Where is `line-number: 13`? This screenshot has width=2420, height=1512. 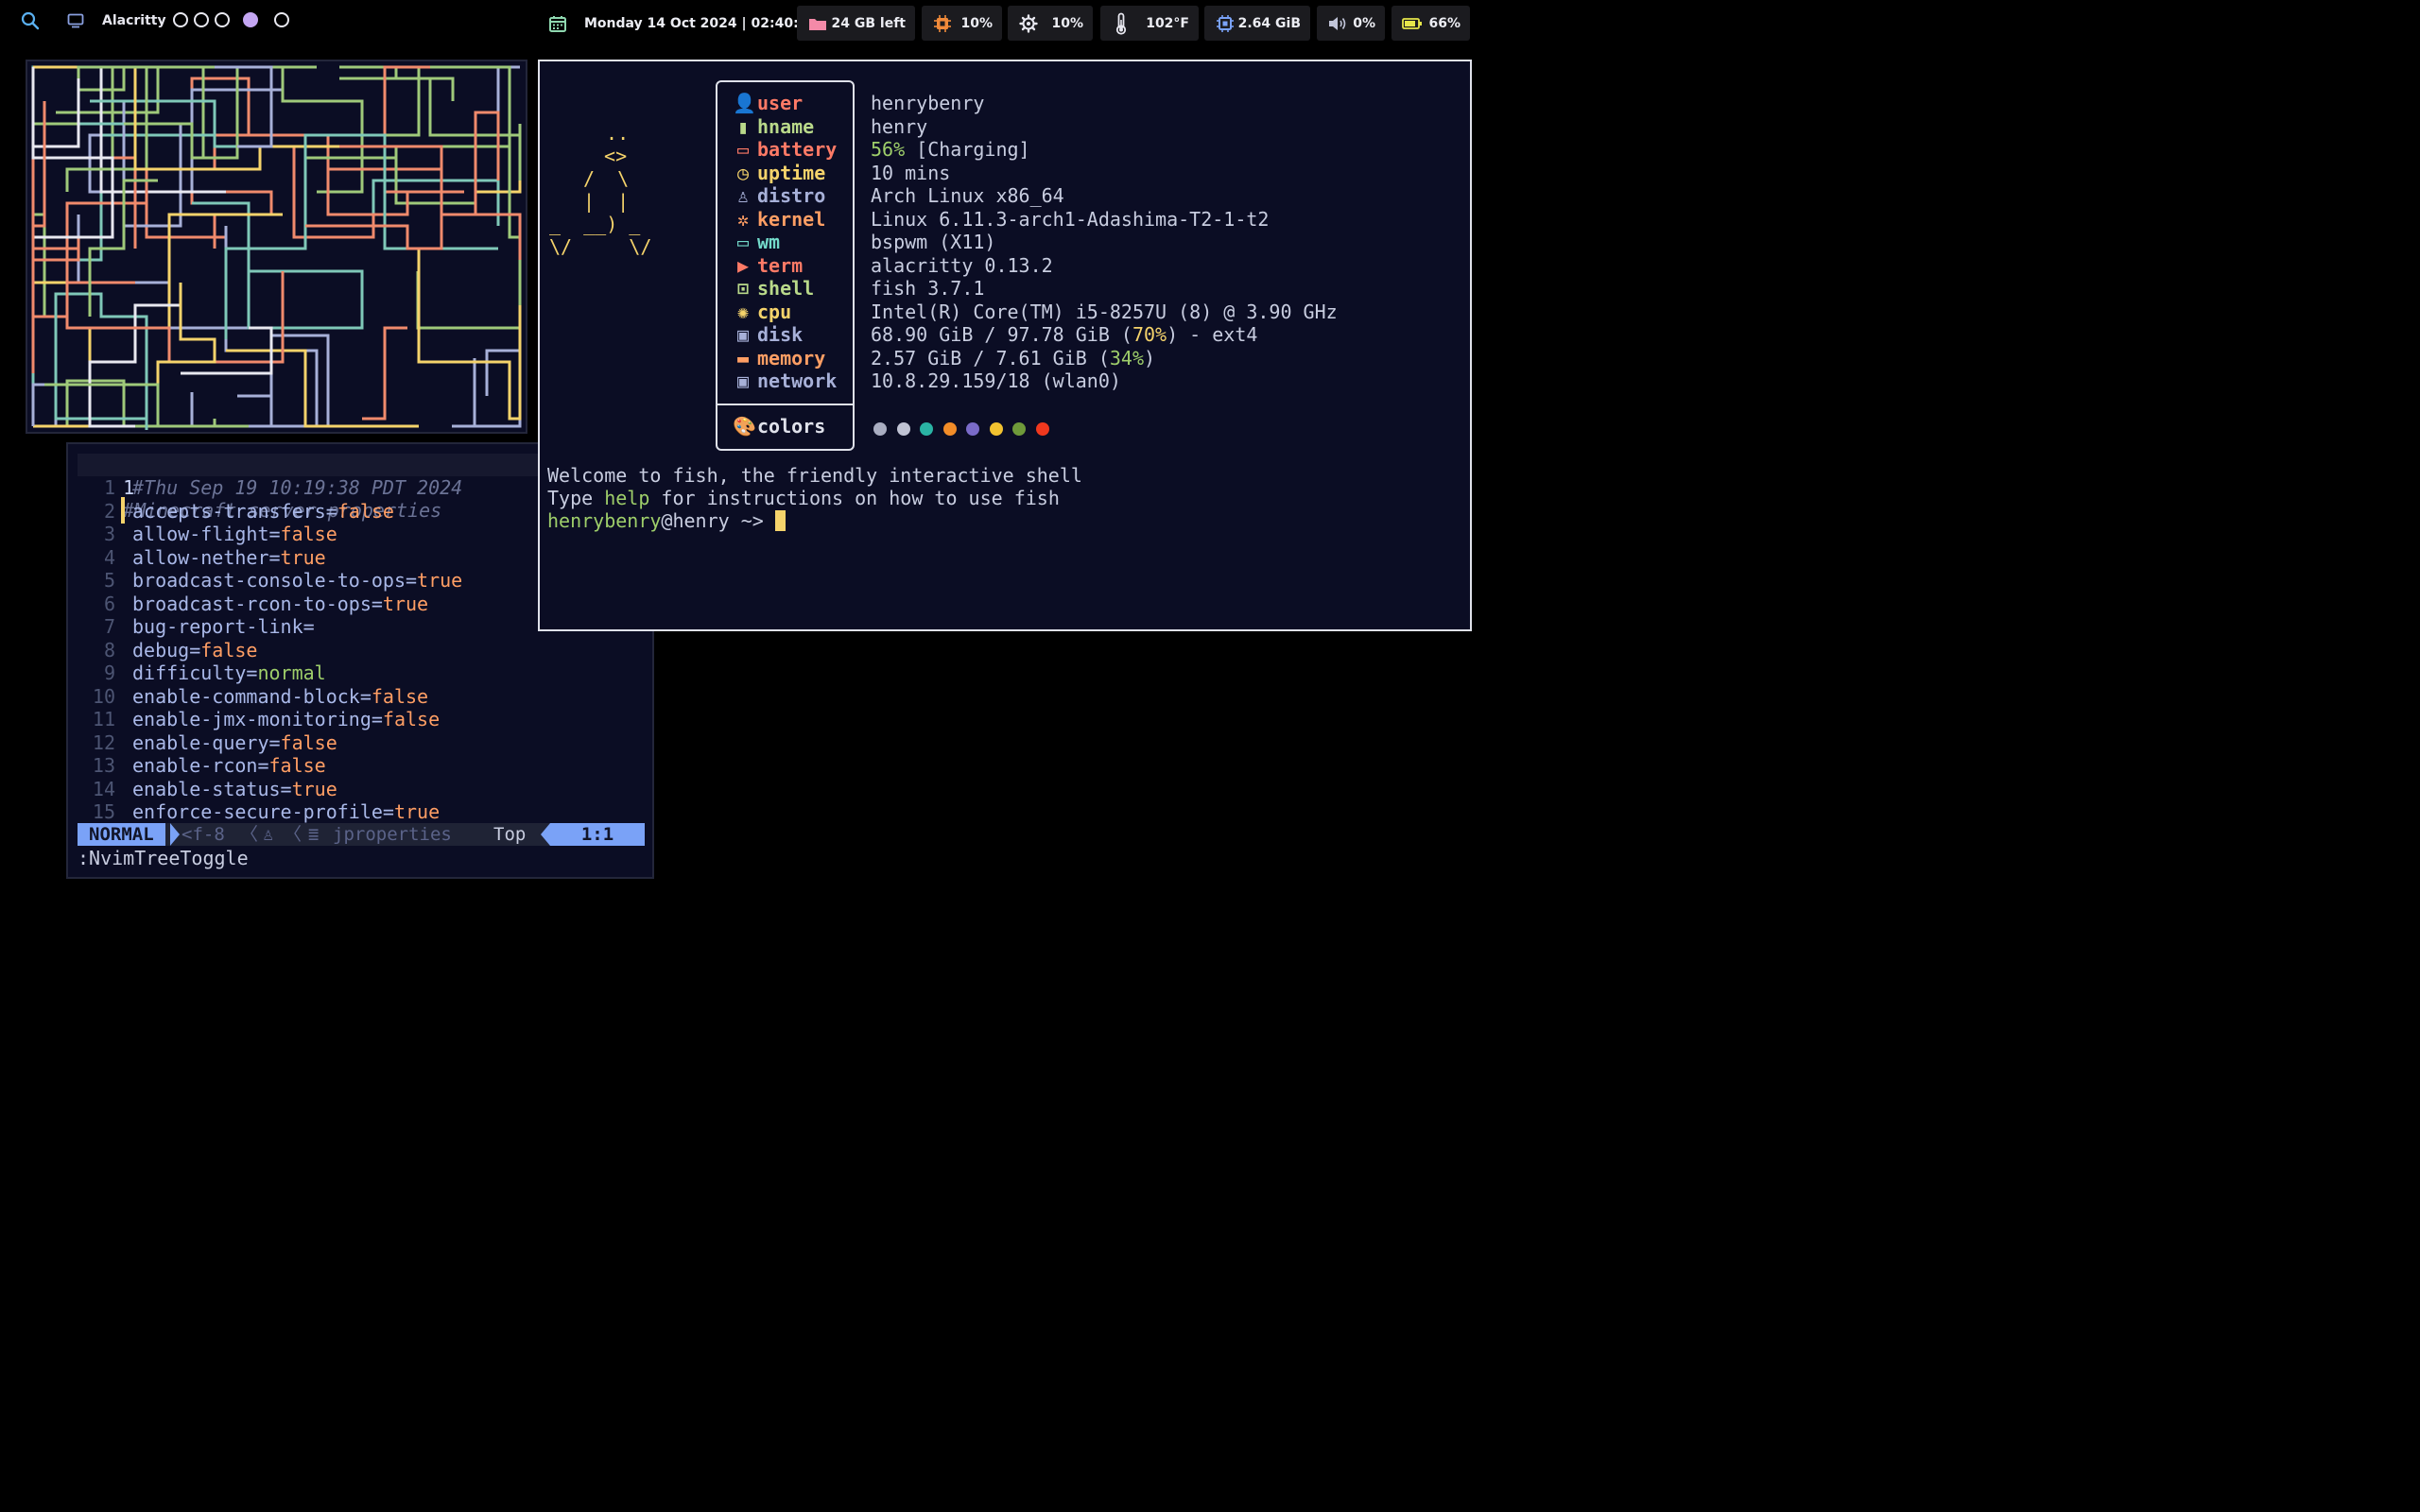
line-number: 13 is located at coordinates (103, 765).